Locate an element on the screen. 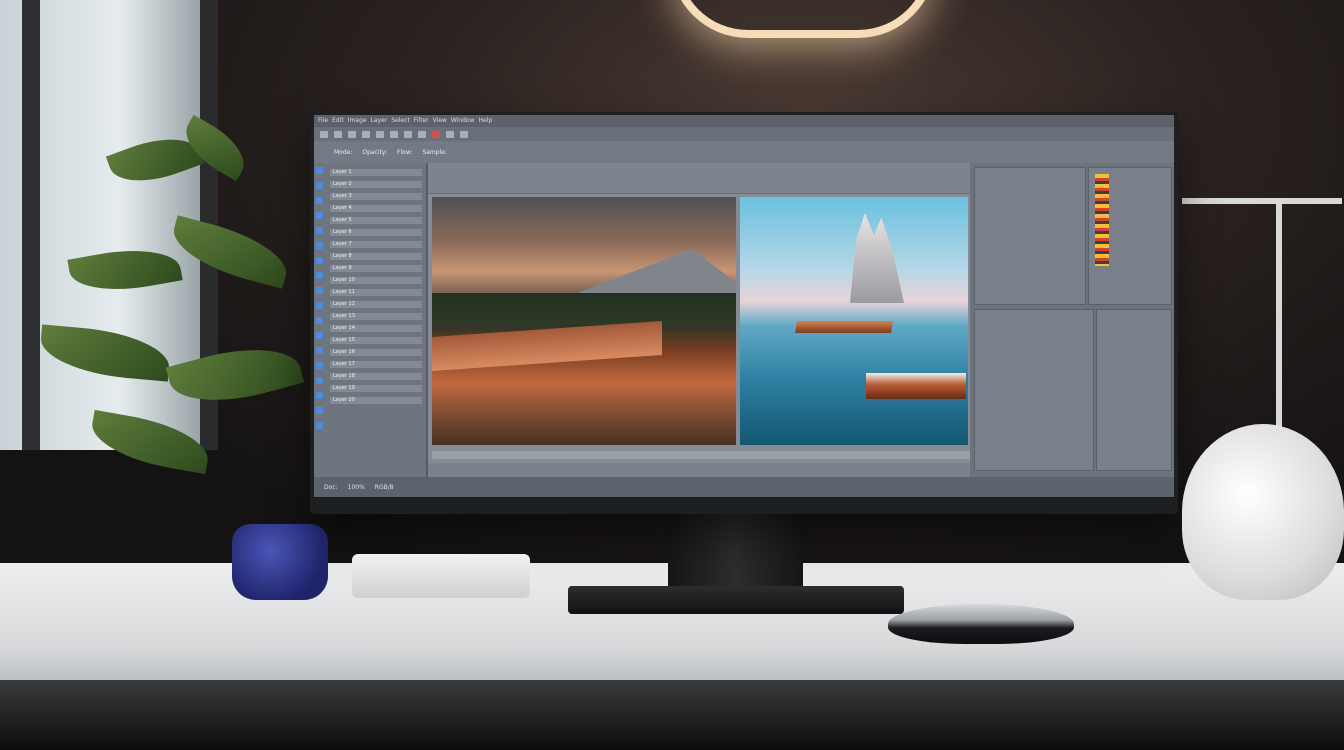 This screenshot has width=1344, height=750. layer-row: Layer 7 is located at coordinates (376, 244).